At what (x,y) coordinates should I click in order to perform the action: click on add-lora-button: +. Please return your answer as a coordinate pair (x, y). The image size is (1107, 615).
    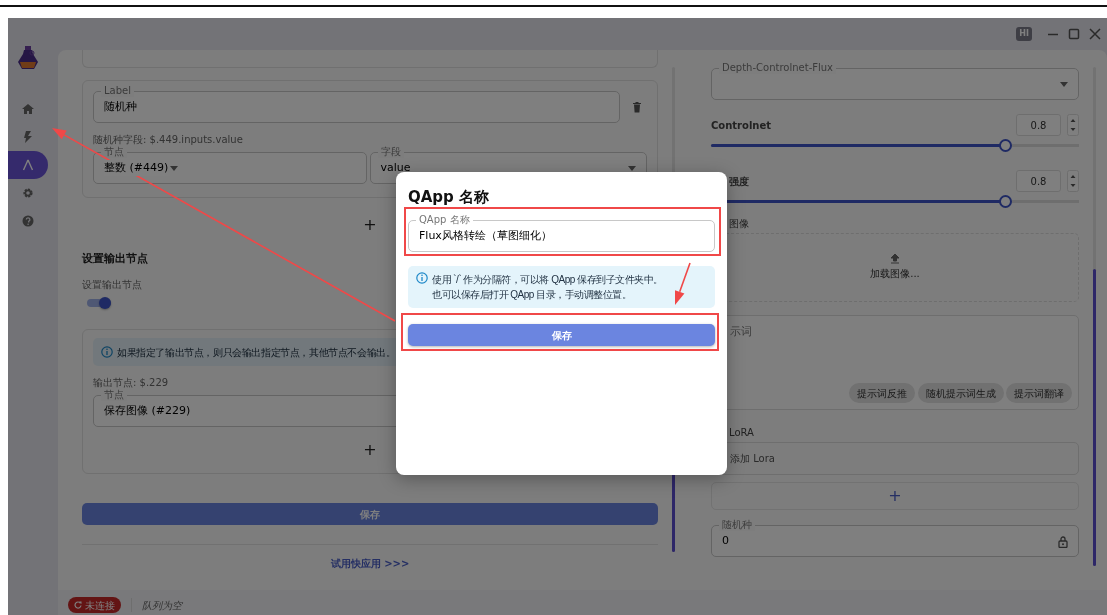
    Looking at the image, I should click on (895, 496).